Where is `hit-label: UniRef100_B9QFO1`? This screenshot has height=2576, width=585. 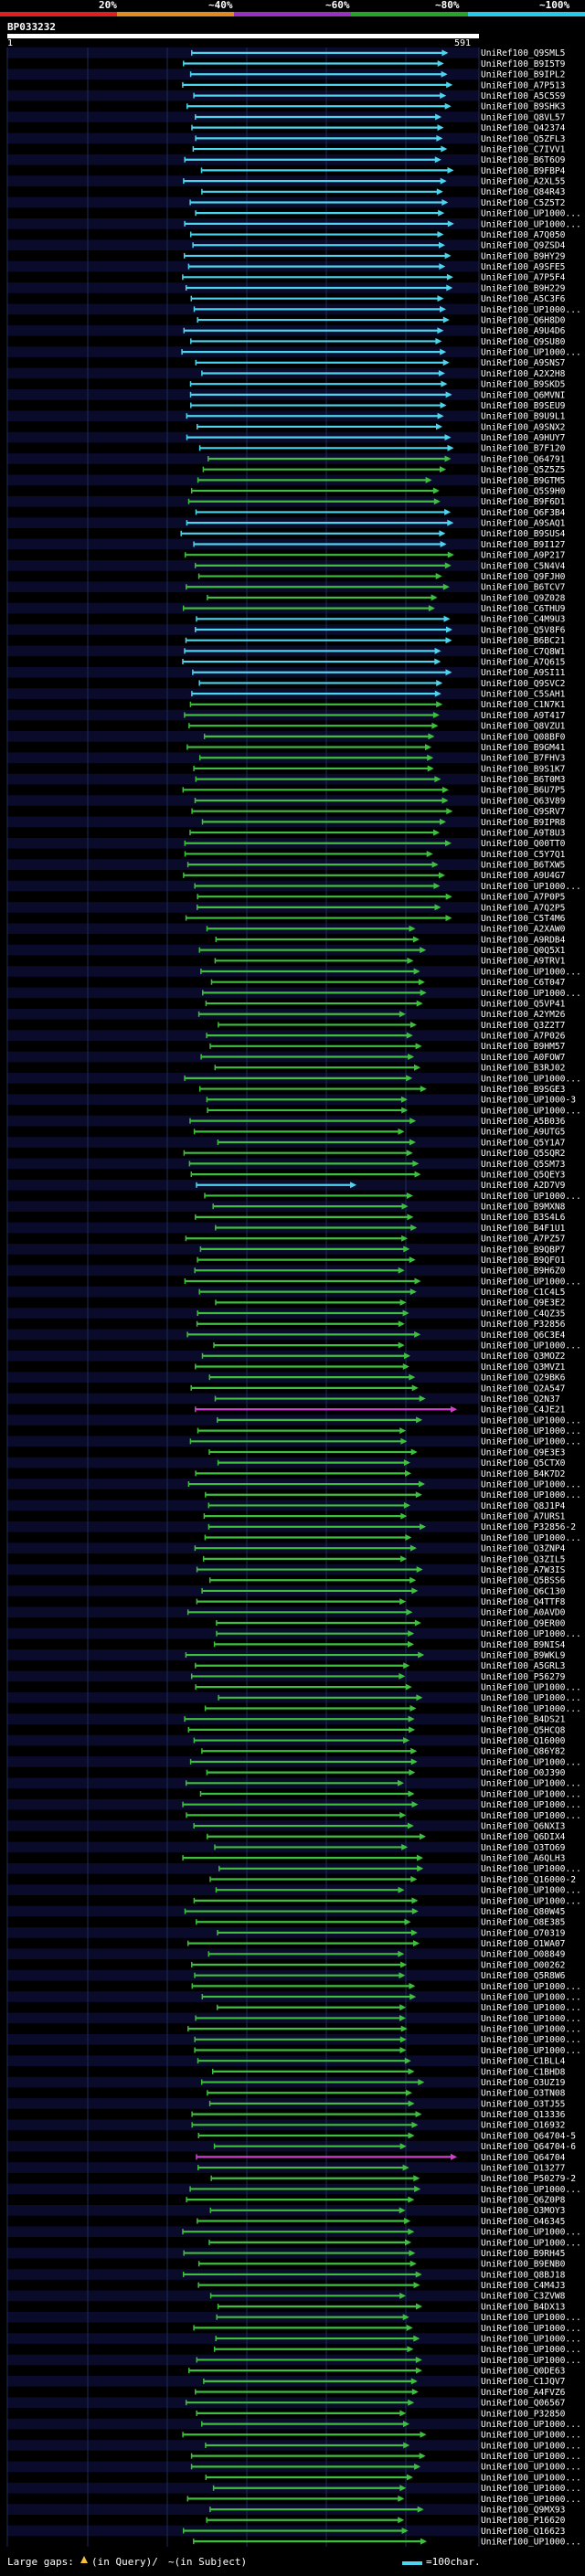 hit-label: UniRef100_B9QFO1 is located at coordinates (523, 1261).